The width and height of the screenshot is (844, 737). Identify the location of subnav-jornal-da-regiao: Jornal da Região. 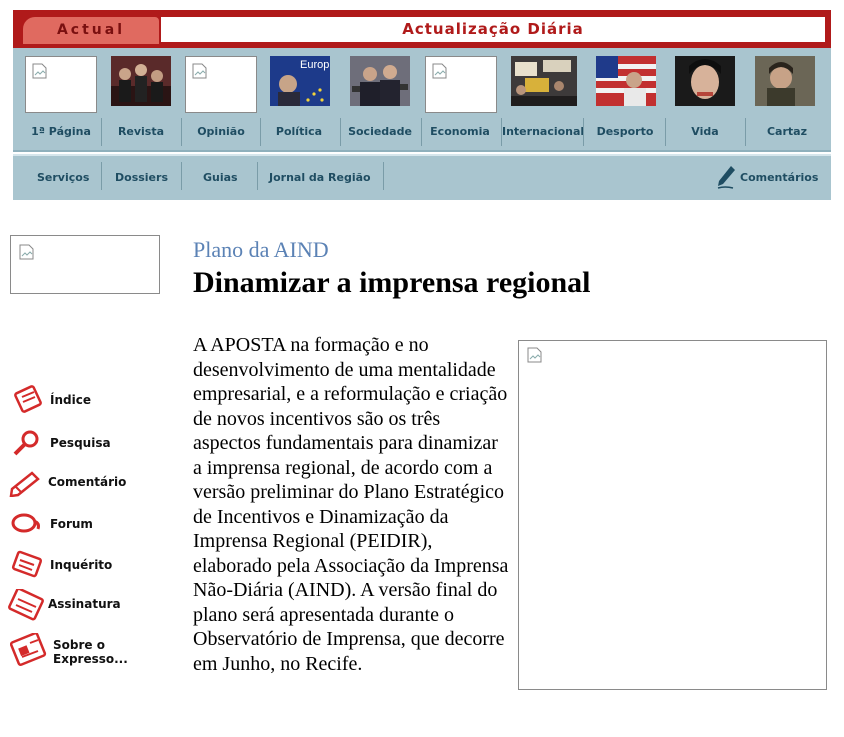
(320, 177).